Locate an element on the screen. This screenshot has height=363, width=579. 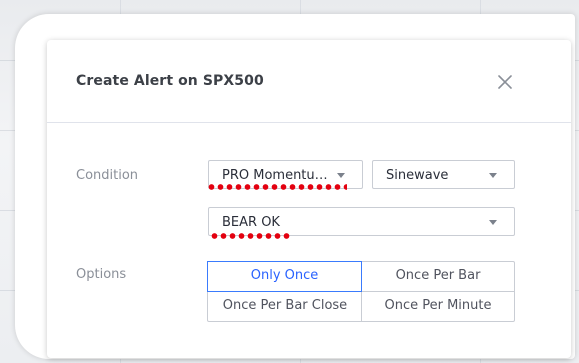
option-once-per-bar: Once Per Bar is located at coordinates (438, 277).